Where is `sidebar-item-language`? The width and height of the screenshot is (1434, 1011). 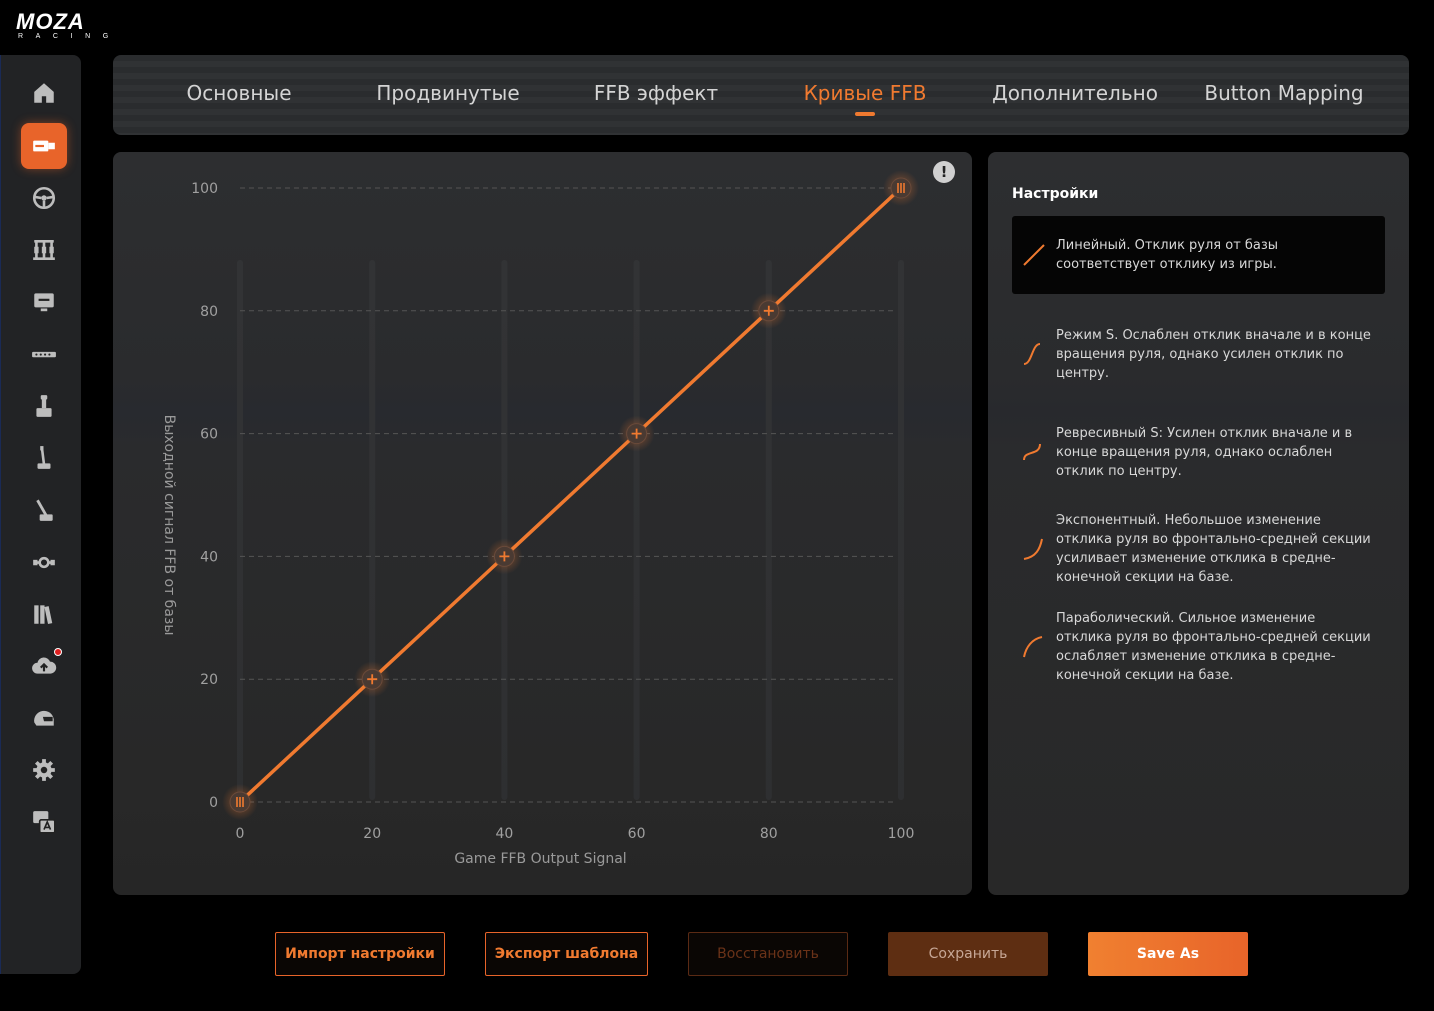 sidebar-item-language is located at coordinates (44, 822).